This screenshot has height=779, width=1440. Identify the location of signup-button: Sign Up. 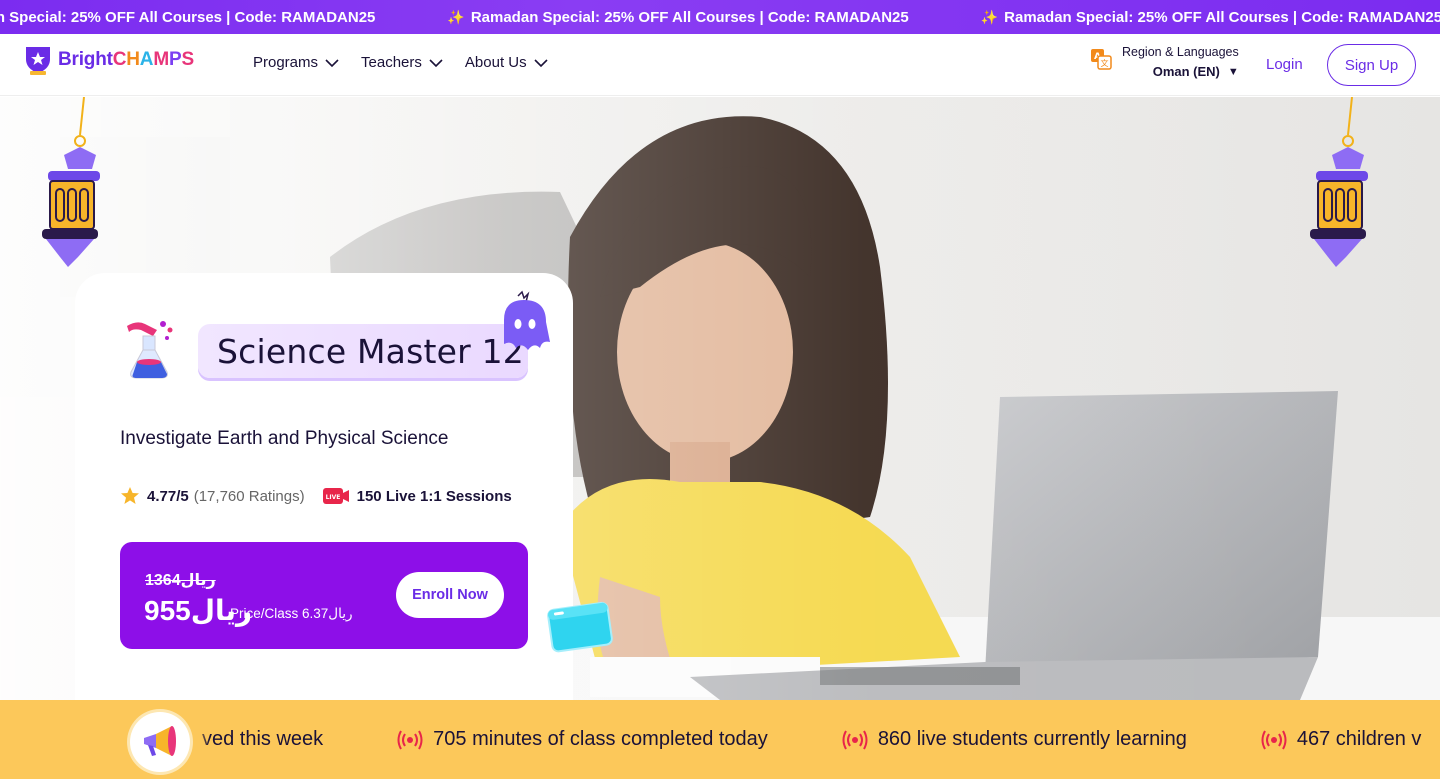
(1371, 65).